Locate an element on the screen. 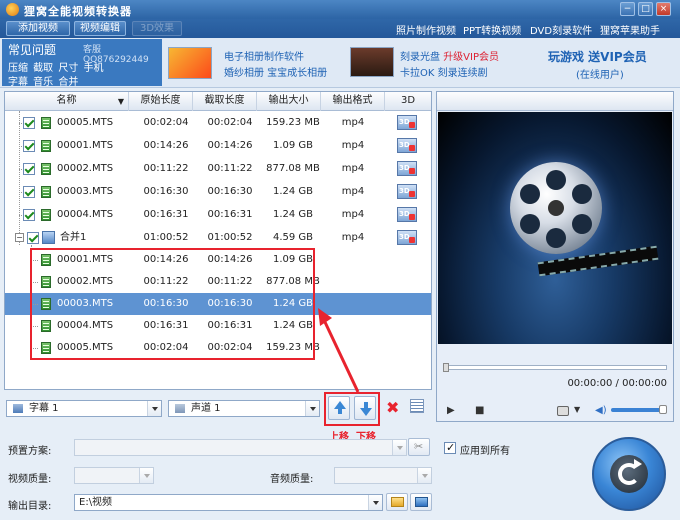 This screenshot has height=520, width=680. stop-icon: ■ is located at coordinates (479, 410).